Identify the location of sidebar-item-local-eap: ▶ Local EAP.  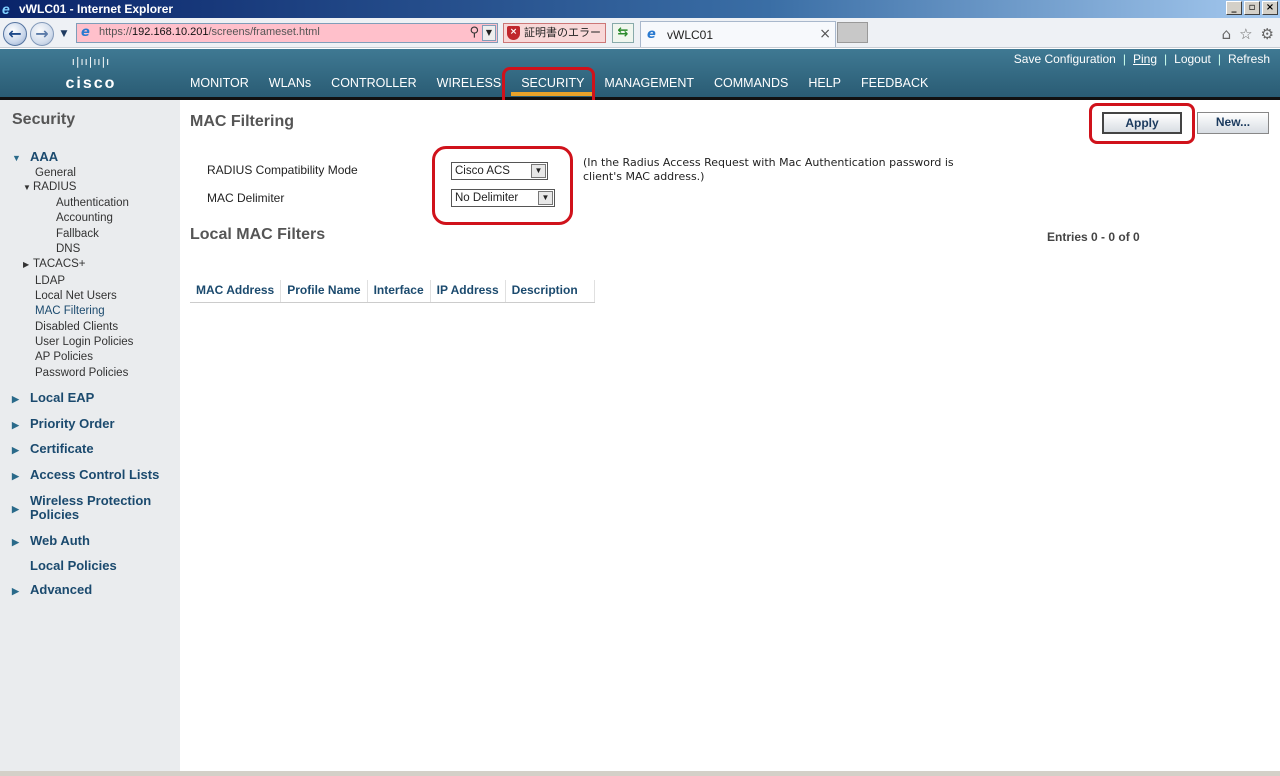
(53, 397).